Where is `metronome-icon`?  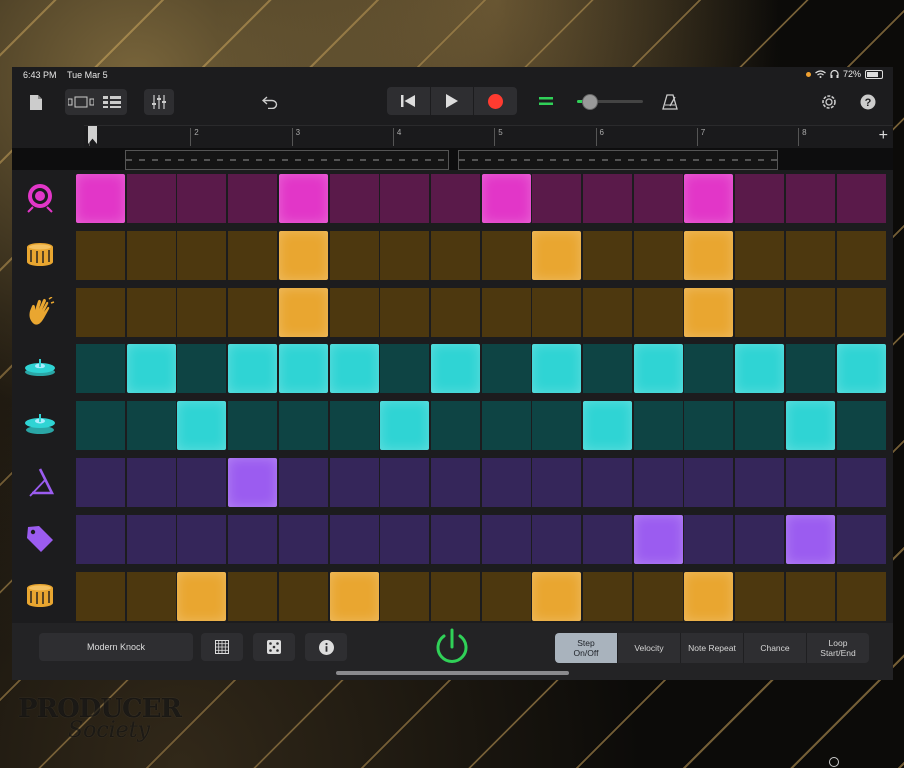
metronome-icon is located at coordinates (670, 102).